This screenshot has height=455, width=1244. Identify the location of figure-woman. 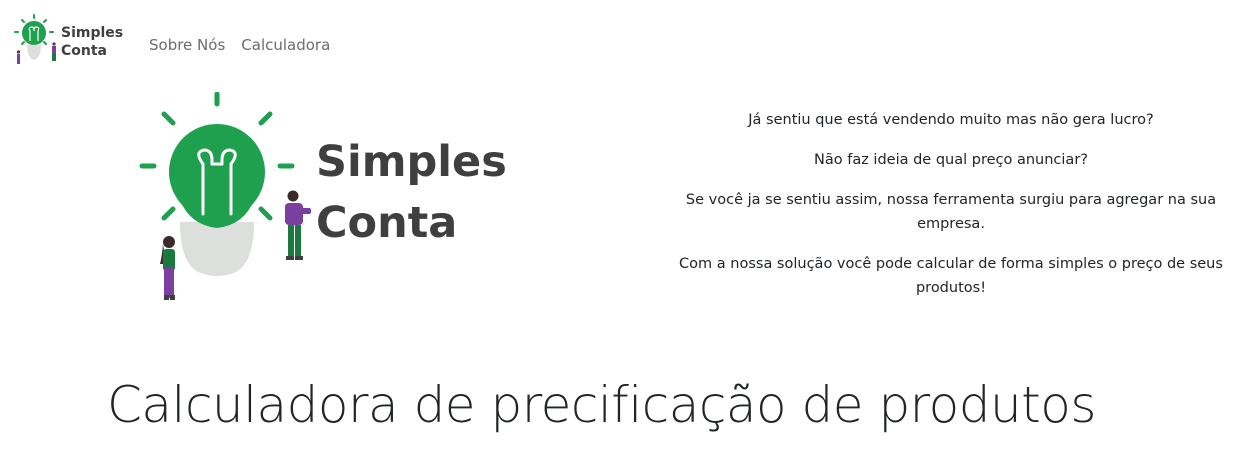
(167, 268).